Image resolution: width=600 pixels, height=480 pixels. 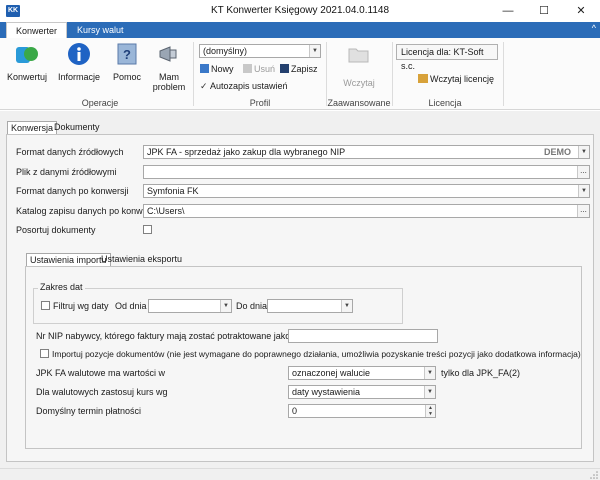 What do you see at coordinates (89, 411) in the screenshot?
I see `payment-label: Domyślny termin płatności` at bounding box center [89, 411].